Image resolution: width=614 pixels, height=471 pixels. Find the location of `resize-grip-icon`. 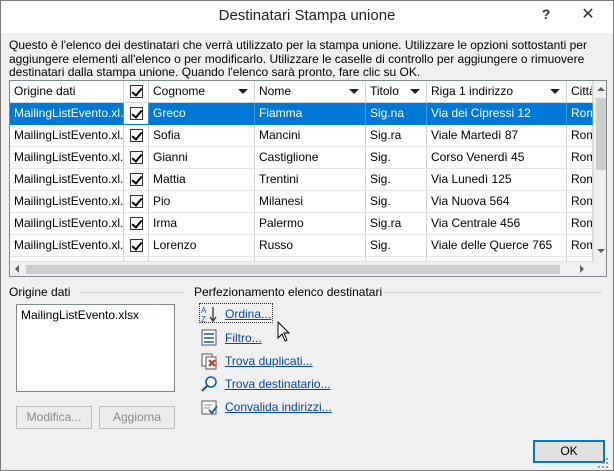

resize-grip-icon is located at coordinates (603, 463).